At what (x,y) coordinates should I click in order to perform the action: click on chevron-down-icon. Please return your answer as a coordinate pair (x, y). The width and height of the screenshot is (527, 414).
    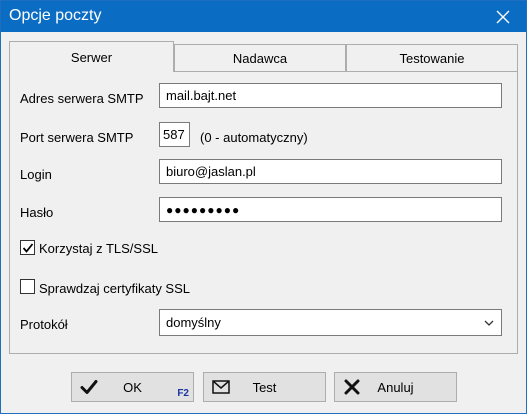
    Looking at the image, I should click on (489, 323).